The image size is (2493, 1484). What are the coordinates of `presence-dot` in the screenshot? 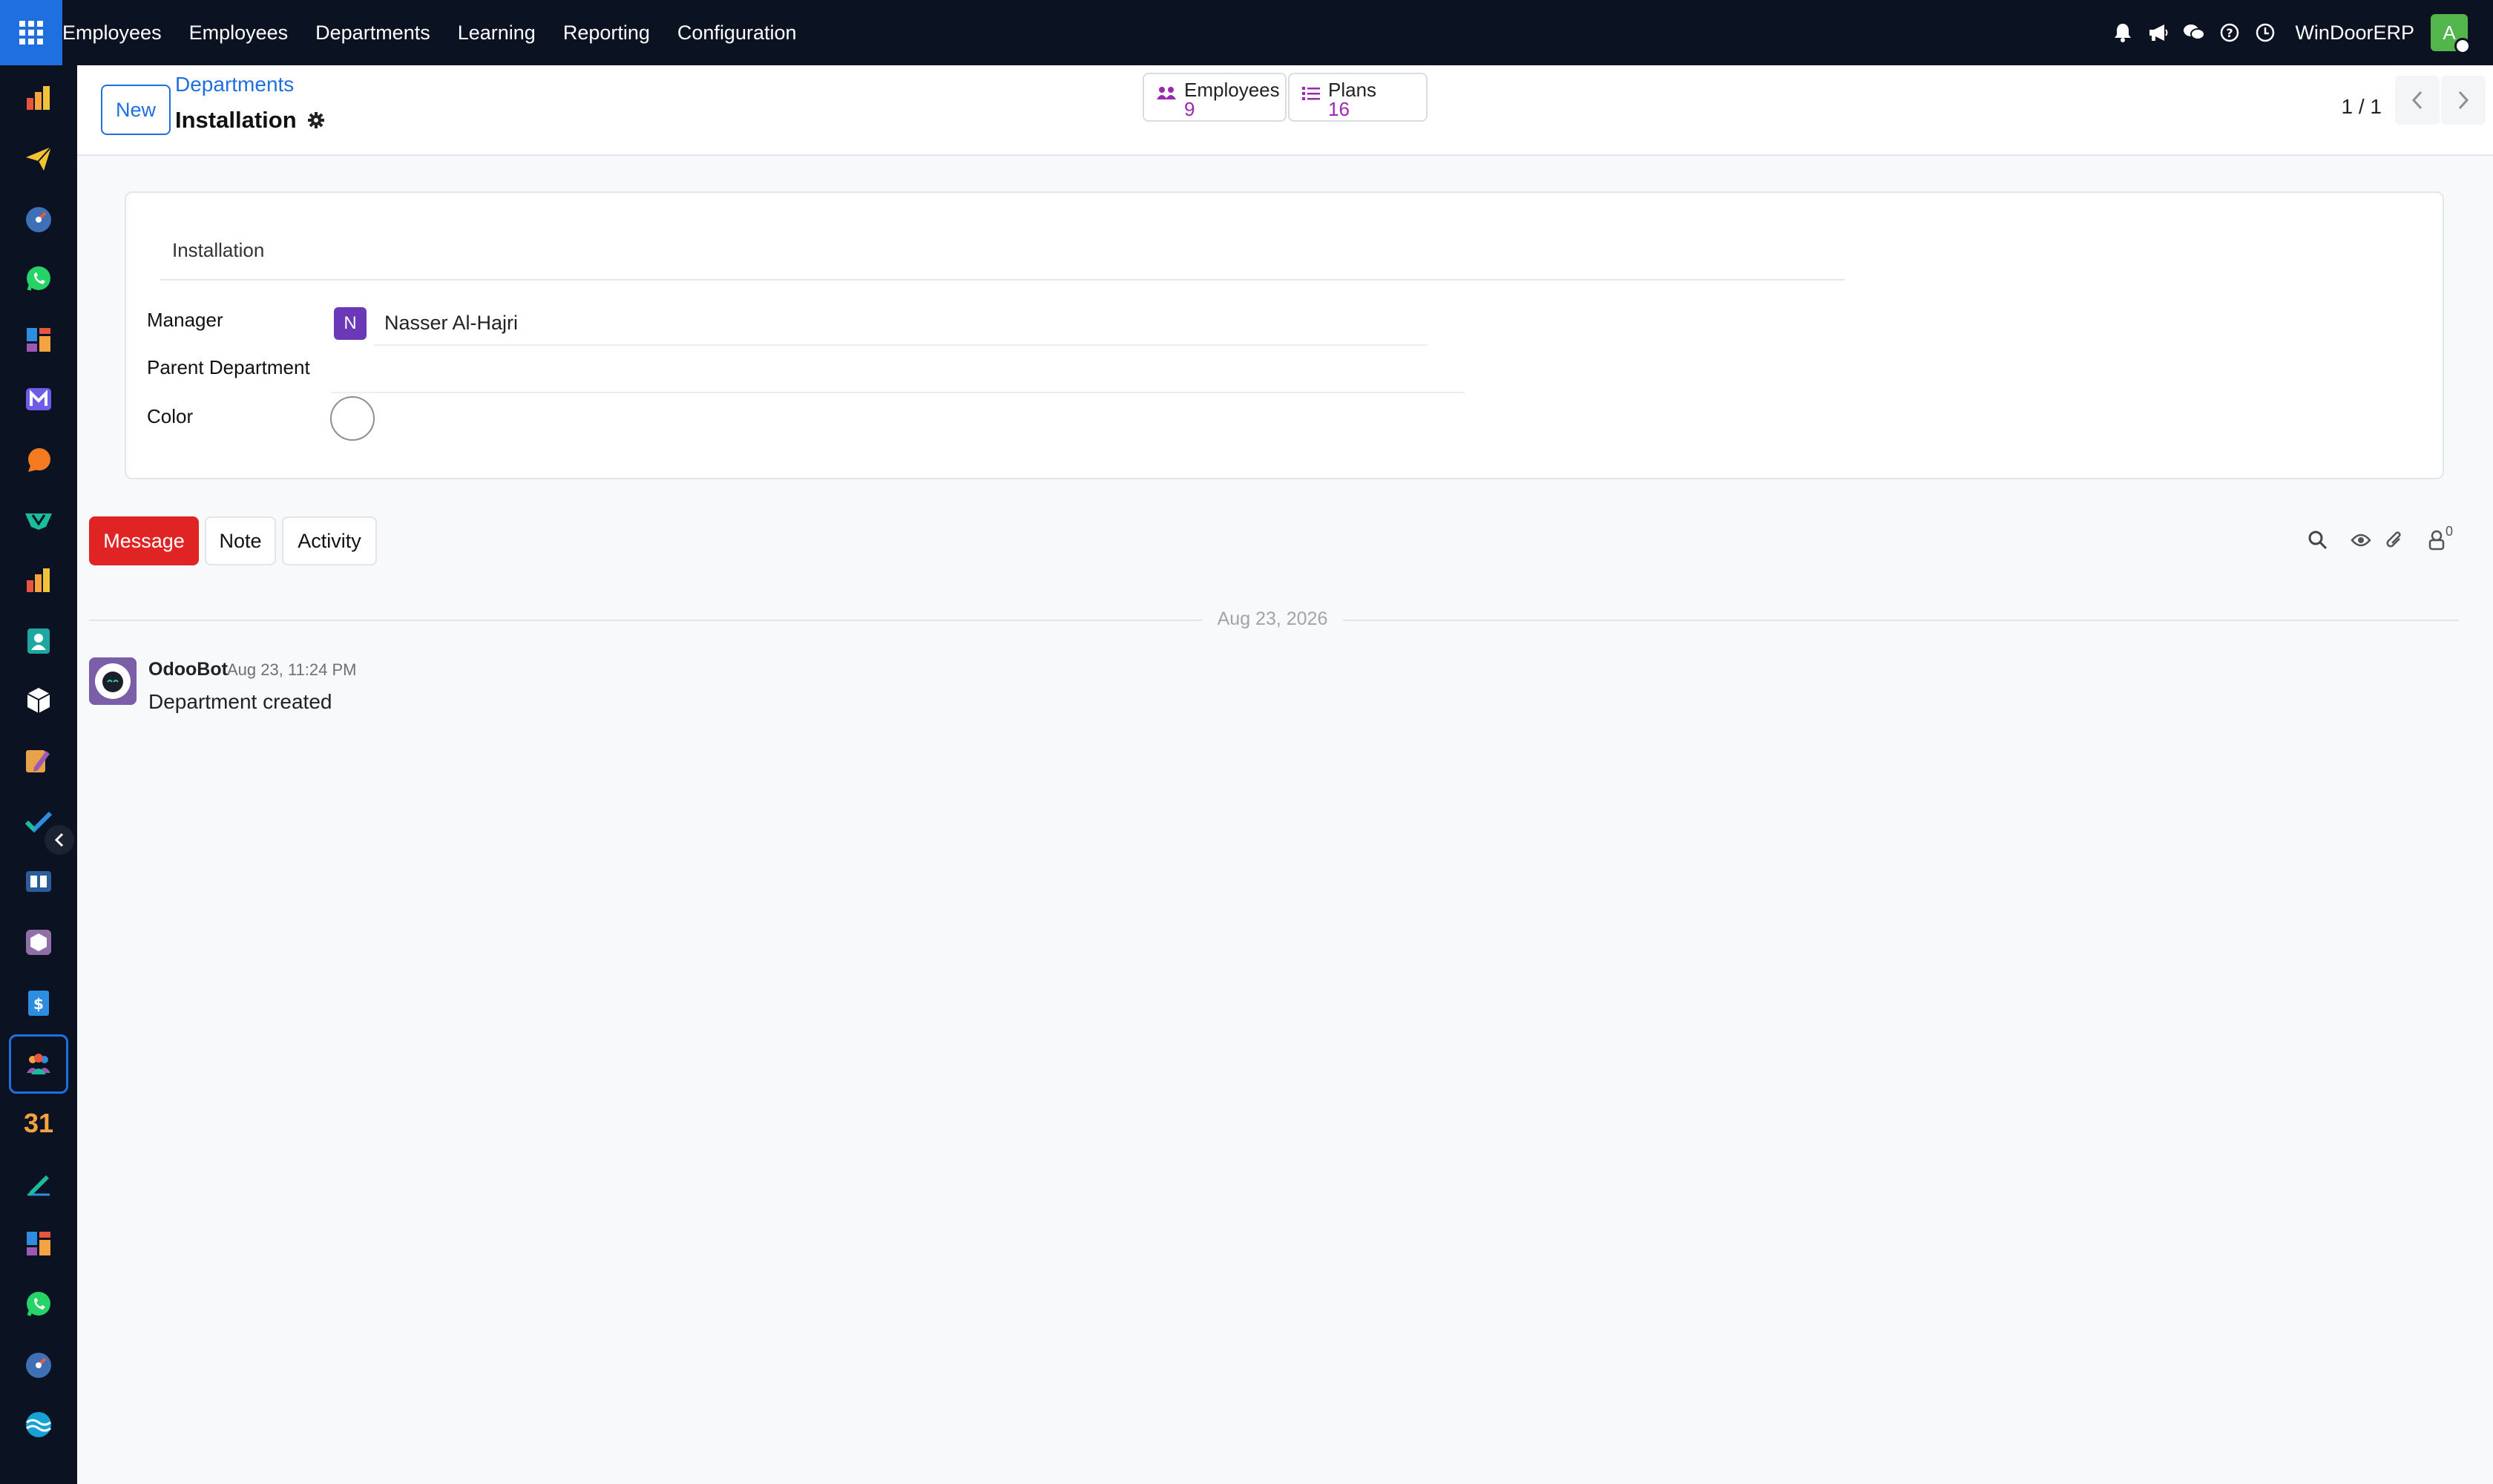 It's located at (2462, 46).